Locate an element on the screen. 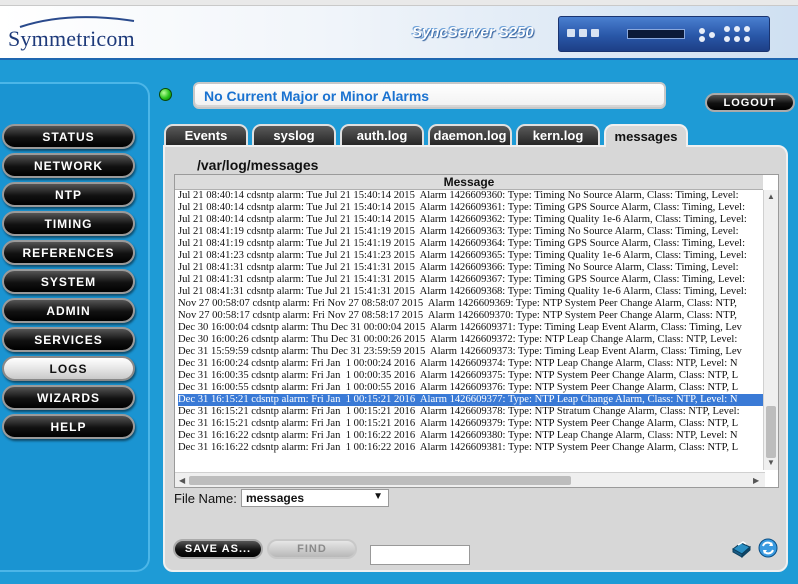 This screenshot has width=798, height=584. horizontal-scrollbar: ◀ ▶ is located at coordinates (470, 479).